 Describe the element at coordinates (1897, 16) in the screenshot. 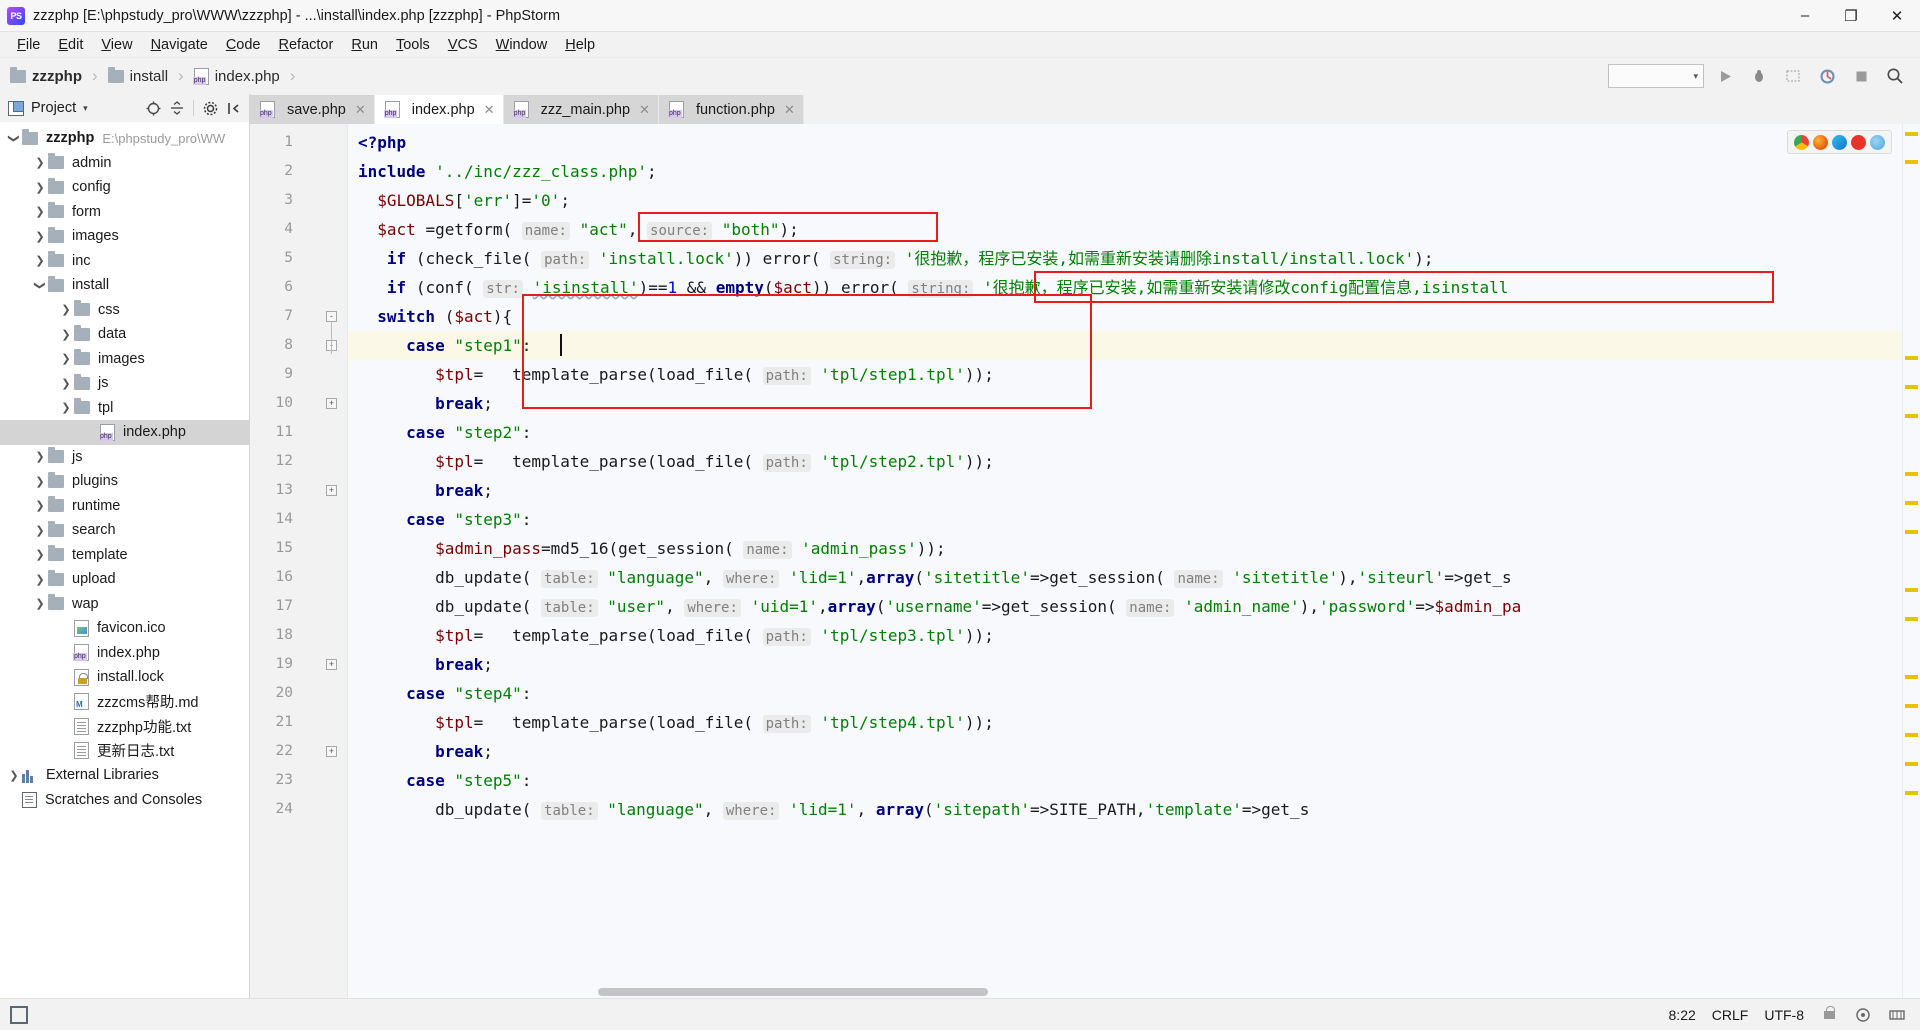

I see `close-button: ✕` at that location.